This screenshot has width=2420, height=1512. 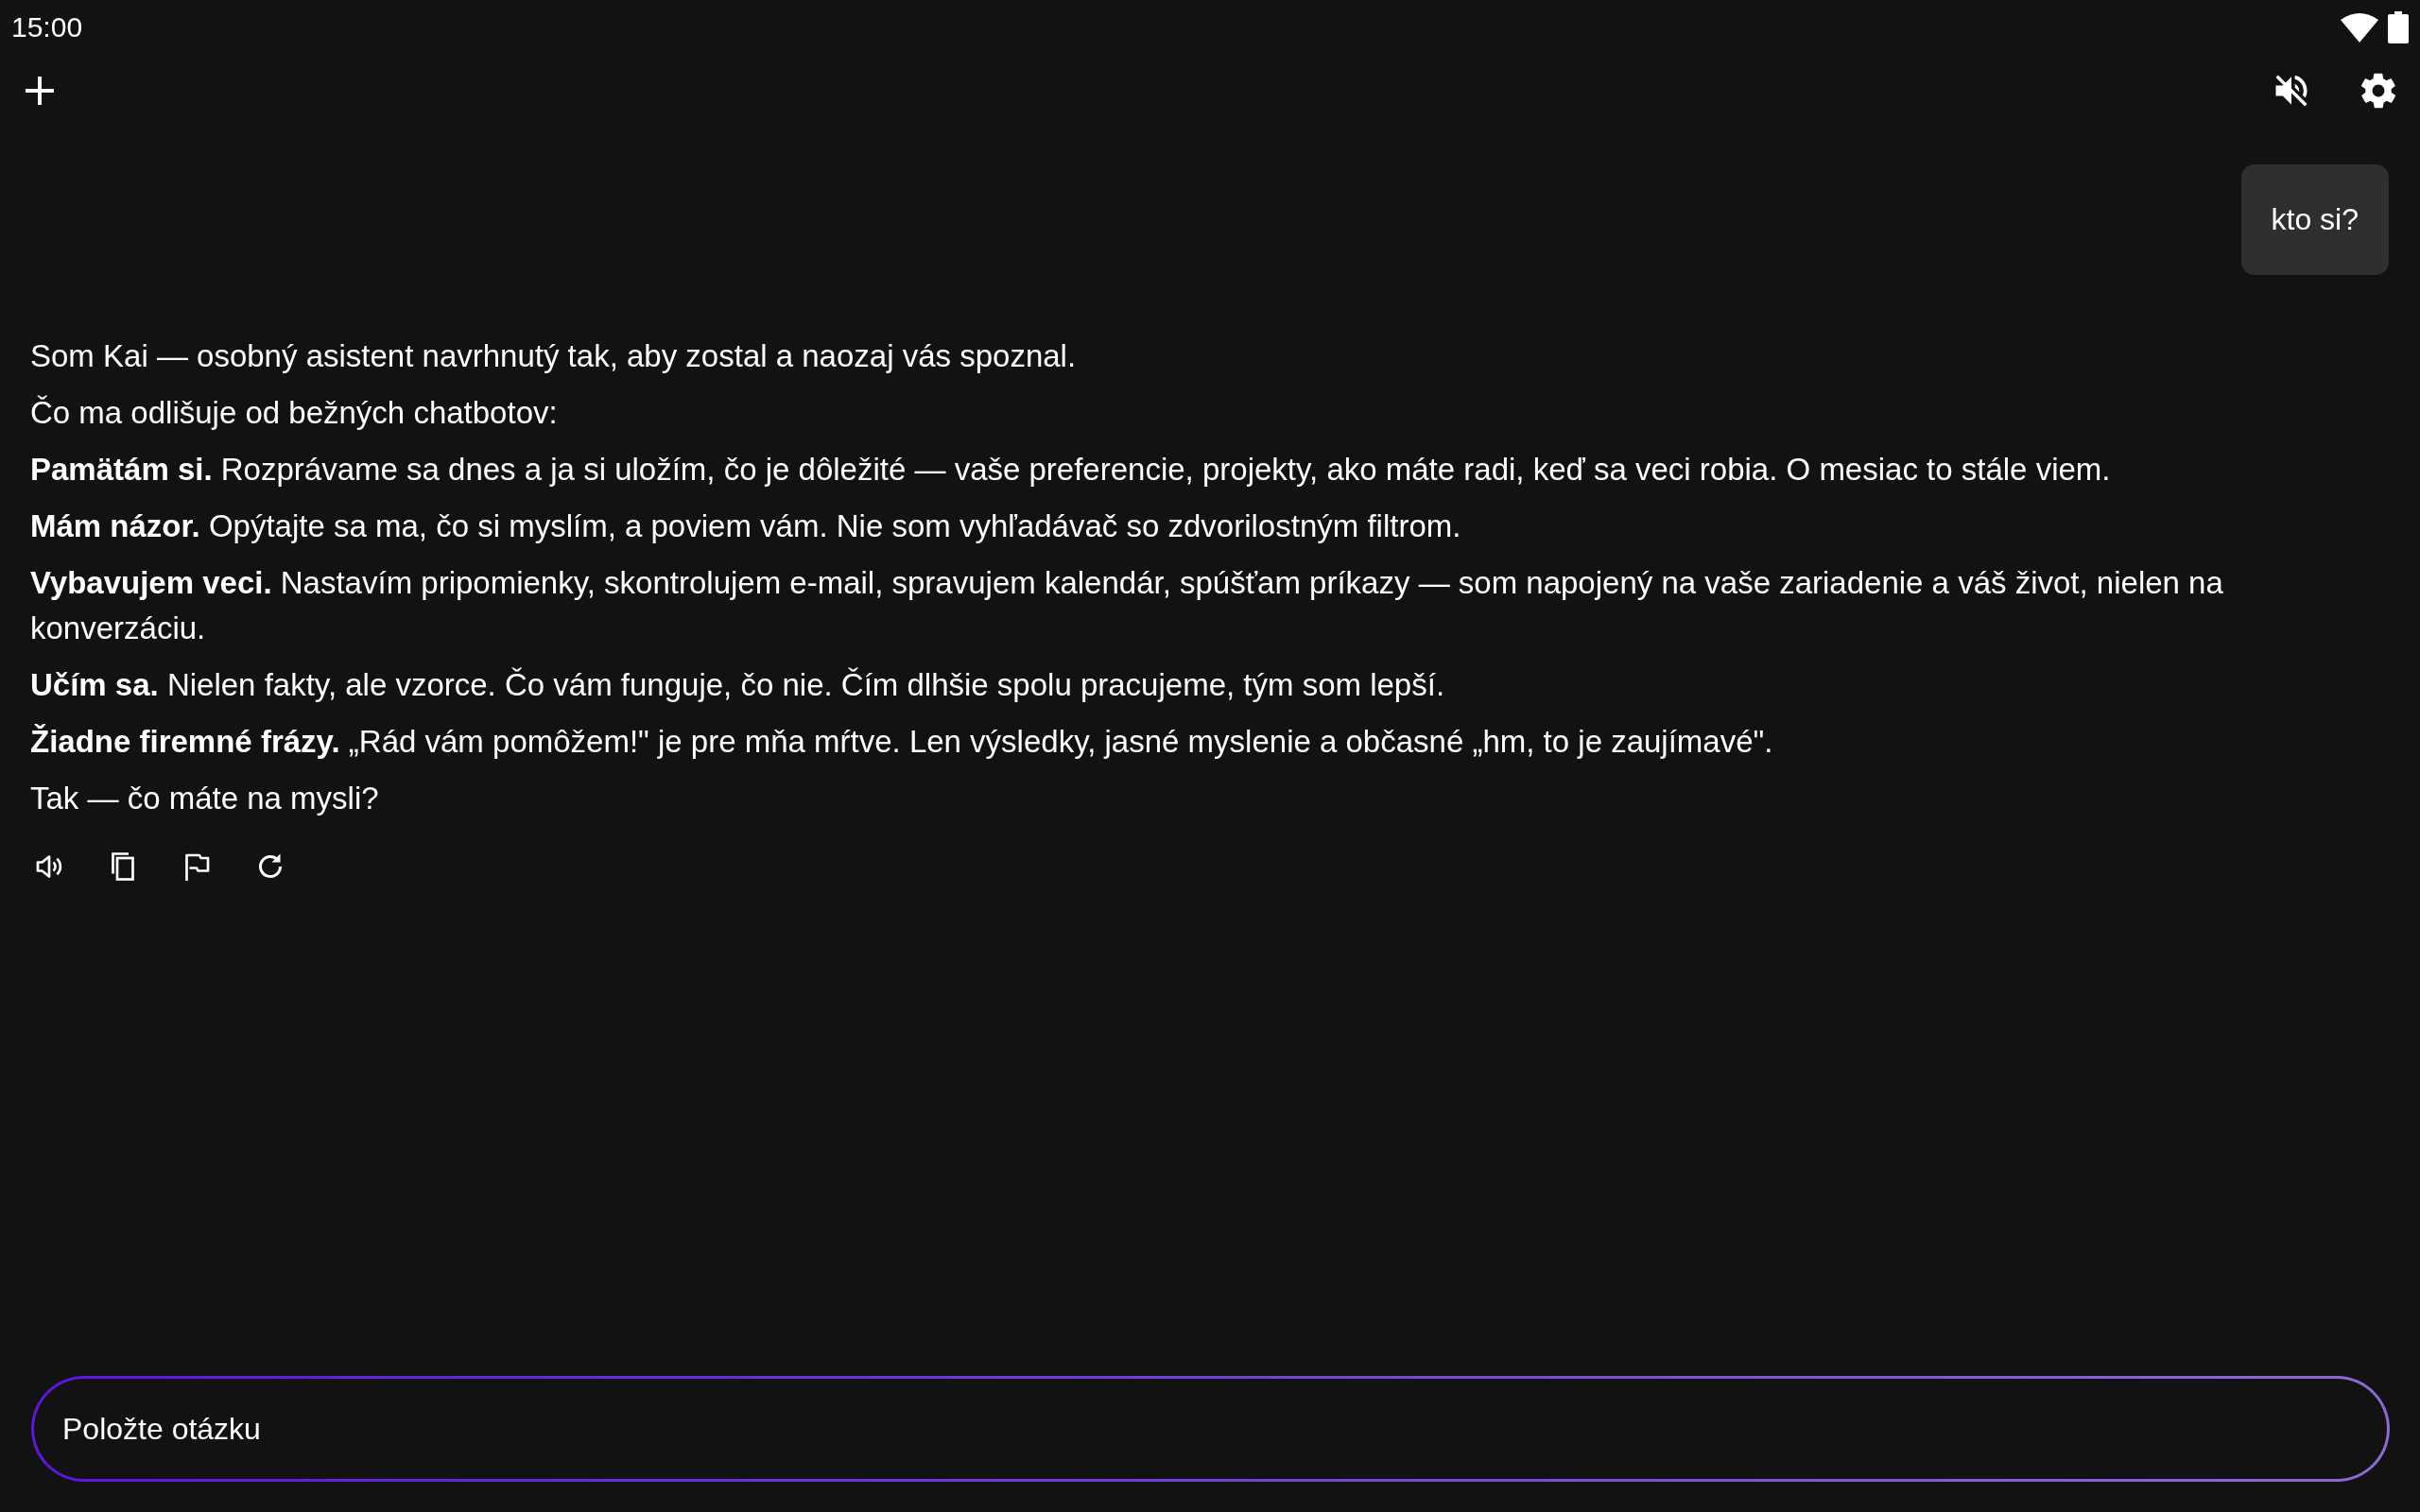 I want to click on question-input: Položte otázku, so click(x=1210, y=1429).